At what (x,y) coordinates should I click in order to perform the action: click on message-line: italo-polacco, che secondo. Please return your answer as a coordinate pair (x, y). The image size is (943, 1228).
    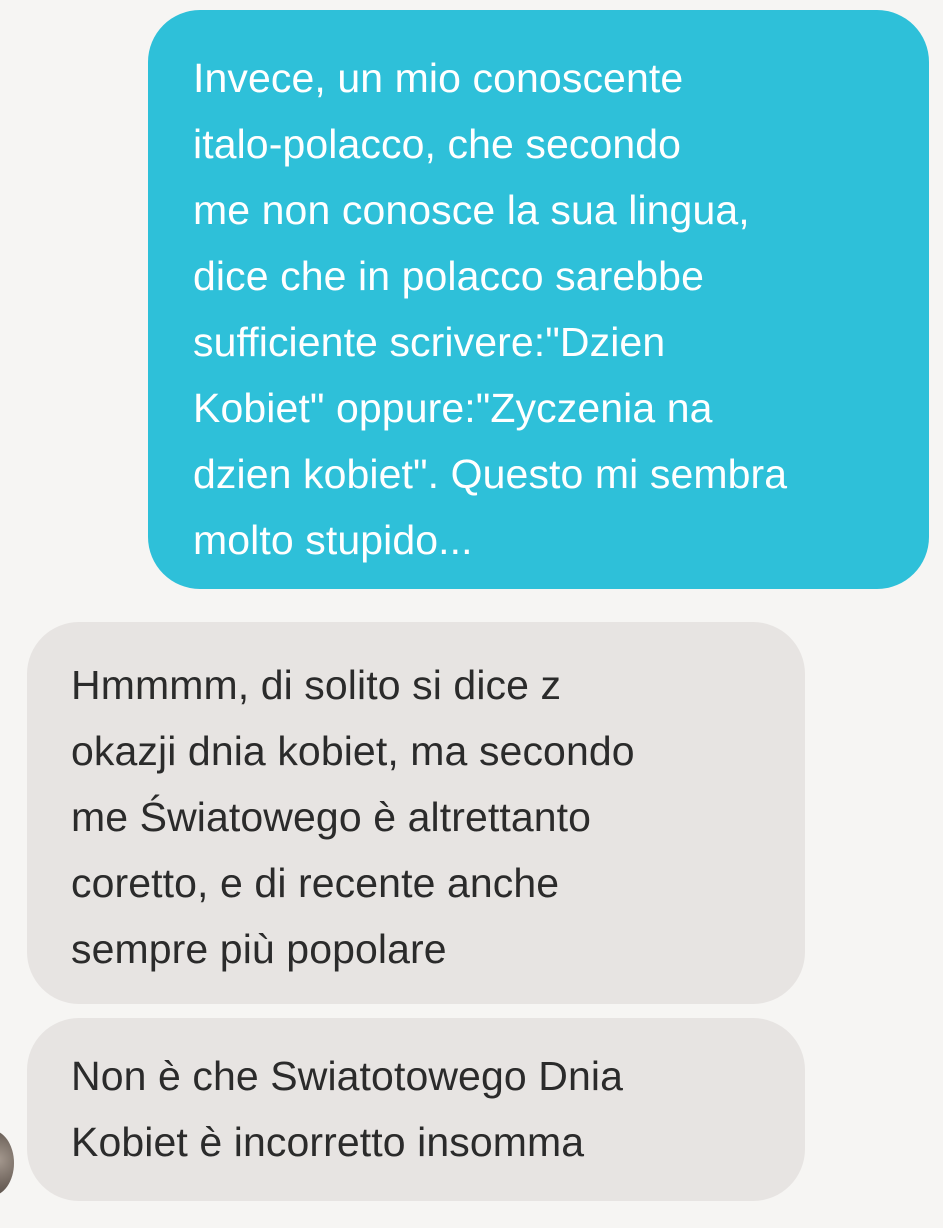
    Looking at the image, I should click on (437, 144).